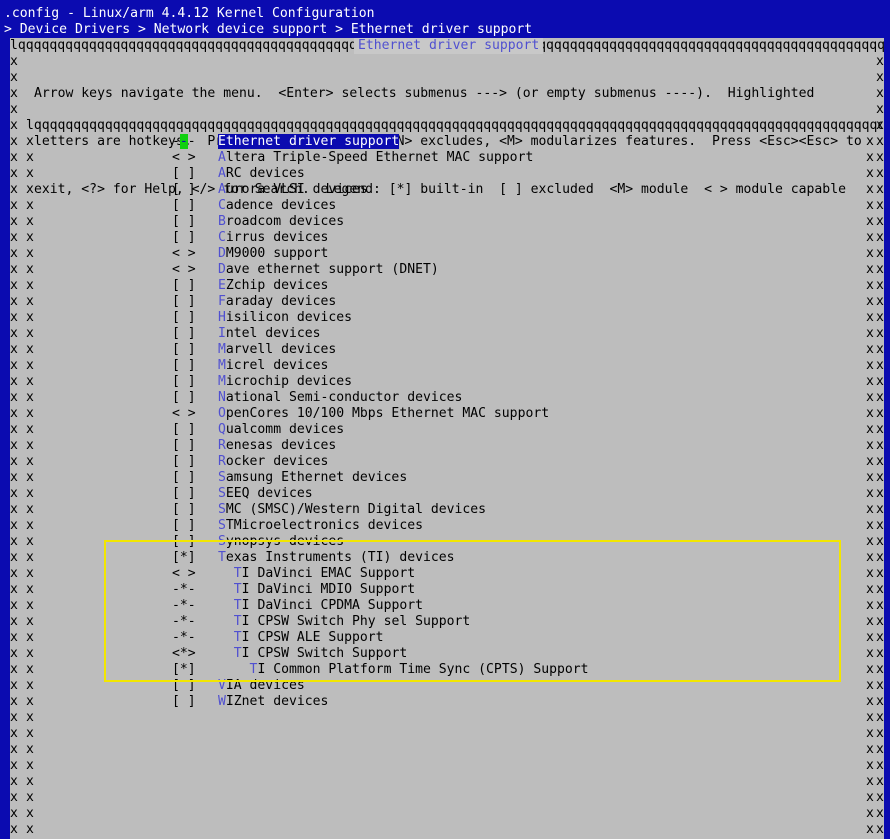  Describe the element at coordinates (222, 301) in the screenshot. I see `menu-item-hotkey: F` at that location.